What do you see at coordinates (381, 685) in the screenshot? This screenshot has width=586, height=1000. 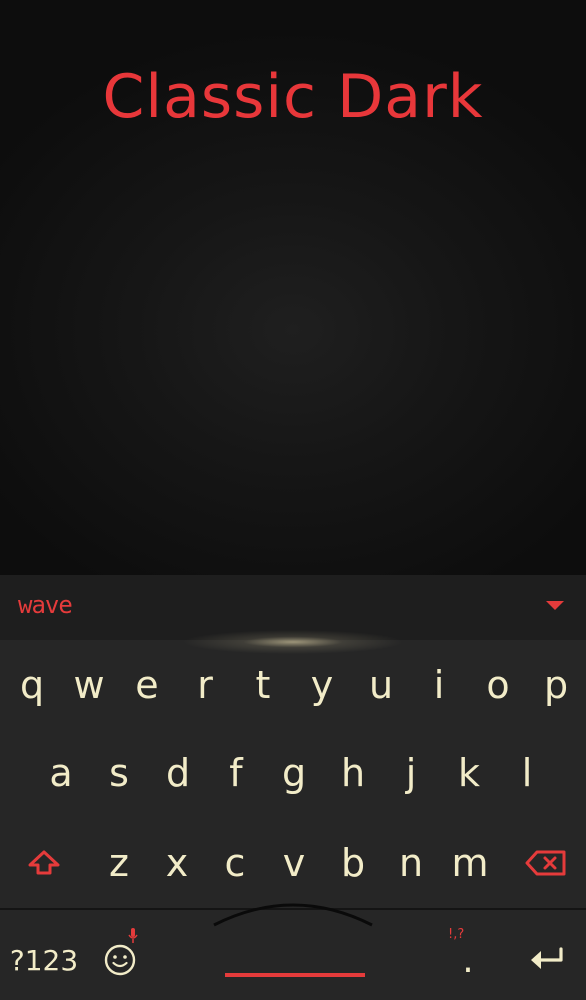 I see `key-u: u` at bounding box center [381, 685].